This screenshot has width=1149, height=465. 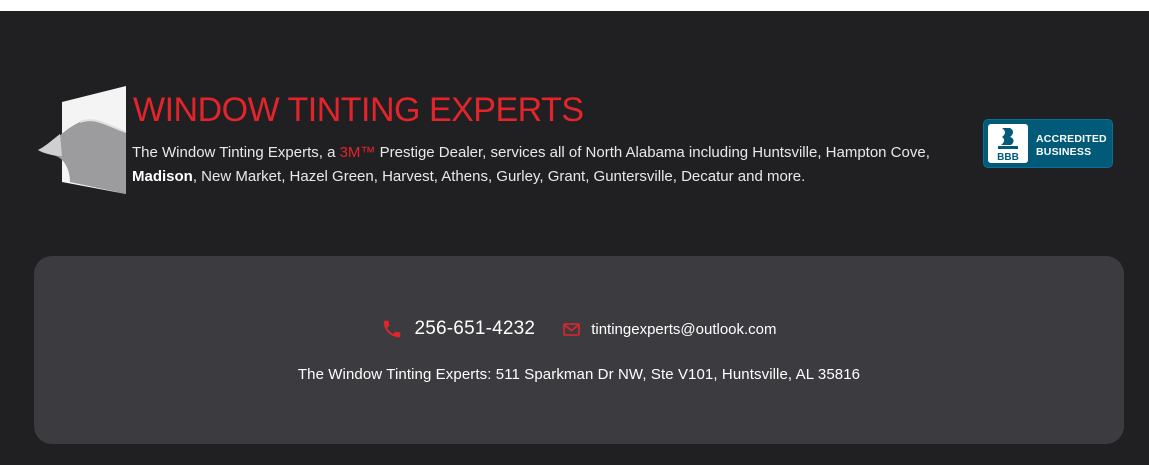 What do you see at coordinates (392, 329) in the screenshot?
I see `phone-icon` at bounding box center [392, 329].